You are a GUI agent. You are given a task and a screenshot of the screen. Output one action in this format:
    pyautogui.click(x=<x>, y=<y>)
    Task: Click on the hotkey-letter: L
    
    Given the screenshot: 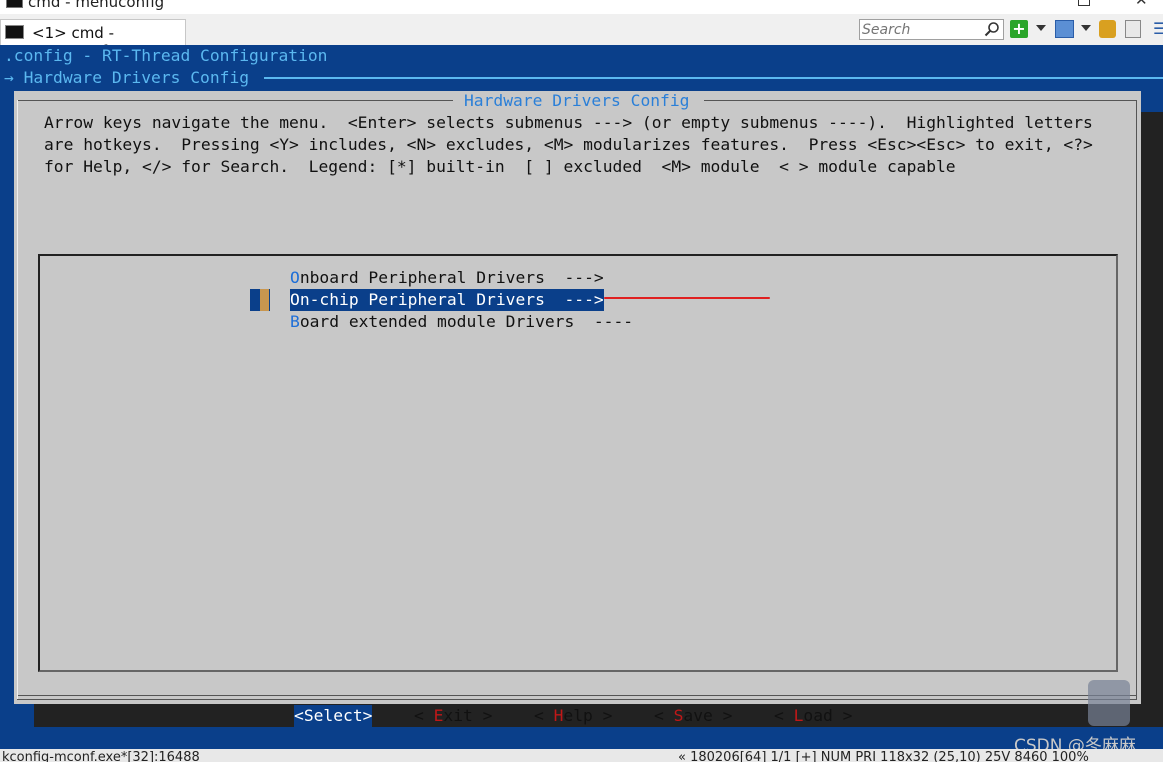 What is the action you would take?
    pyautogui.click(x=799, y=715)
    